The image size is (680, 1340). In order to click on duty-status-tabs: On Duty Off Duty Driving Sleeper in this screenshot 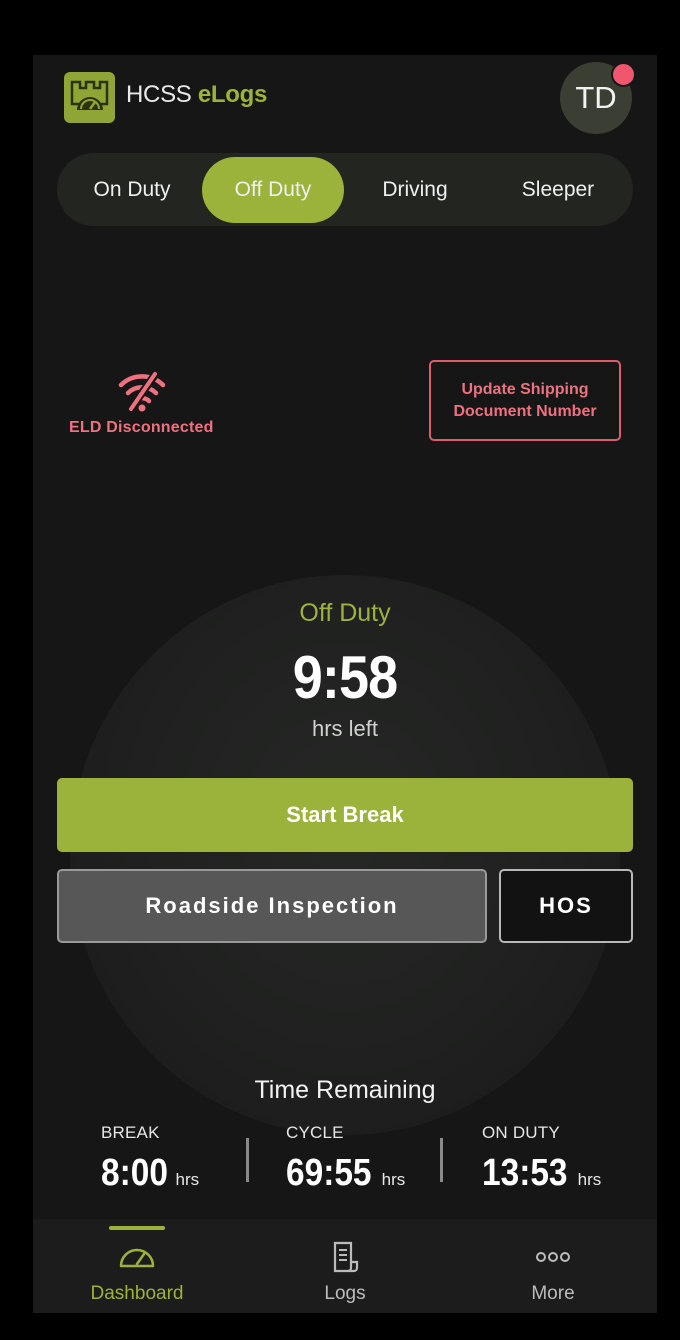, I will do `click(345, 189)`.